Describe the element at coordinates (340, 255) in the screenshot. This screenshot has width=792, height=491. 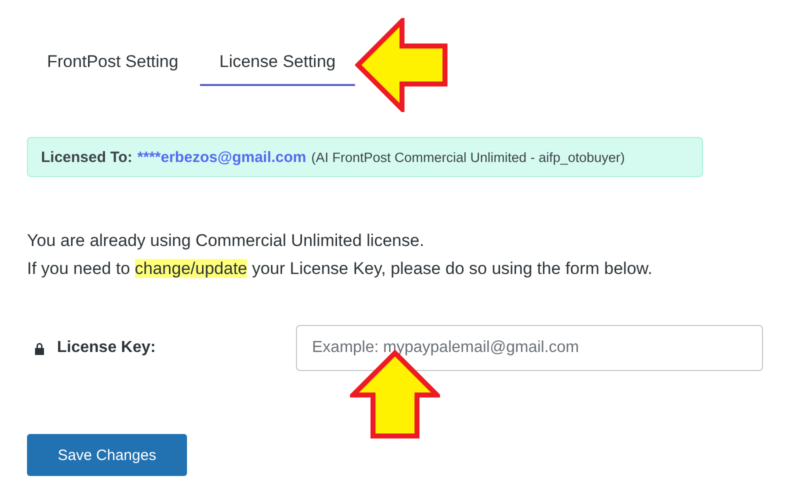
I see `license-message: You are already using Commercial Unlimited license. If you need to change/update your License Key, please do so using the form below.` at that location.